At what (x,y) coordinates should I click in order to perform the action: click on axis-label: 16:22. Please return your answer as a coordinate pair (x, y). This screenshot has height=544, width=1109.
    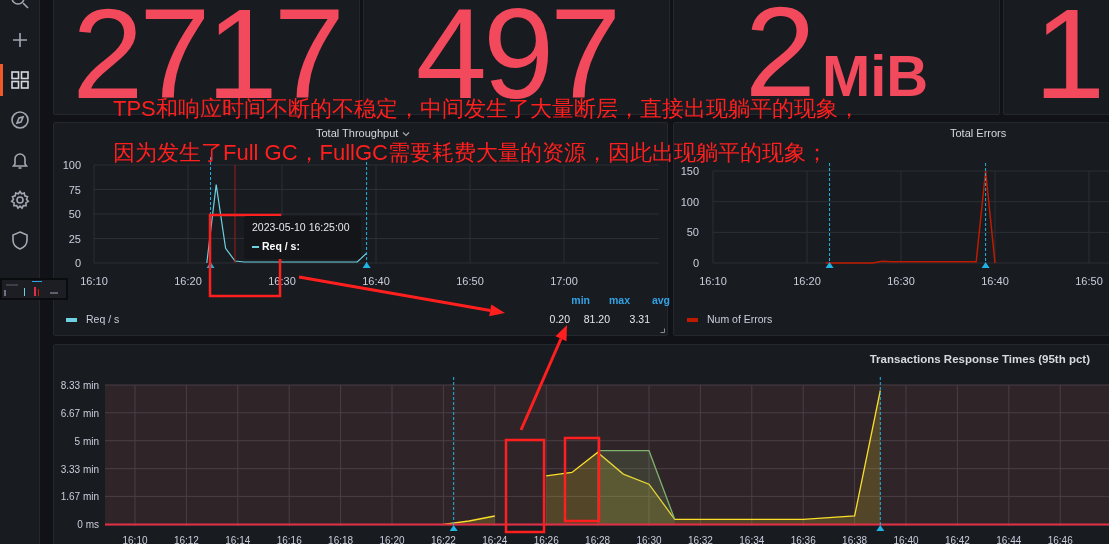
    Looking at the image, I should click on (443, 539).